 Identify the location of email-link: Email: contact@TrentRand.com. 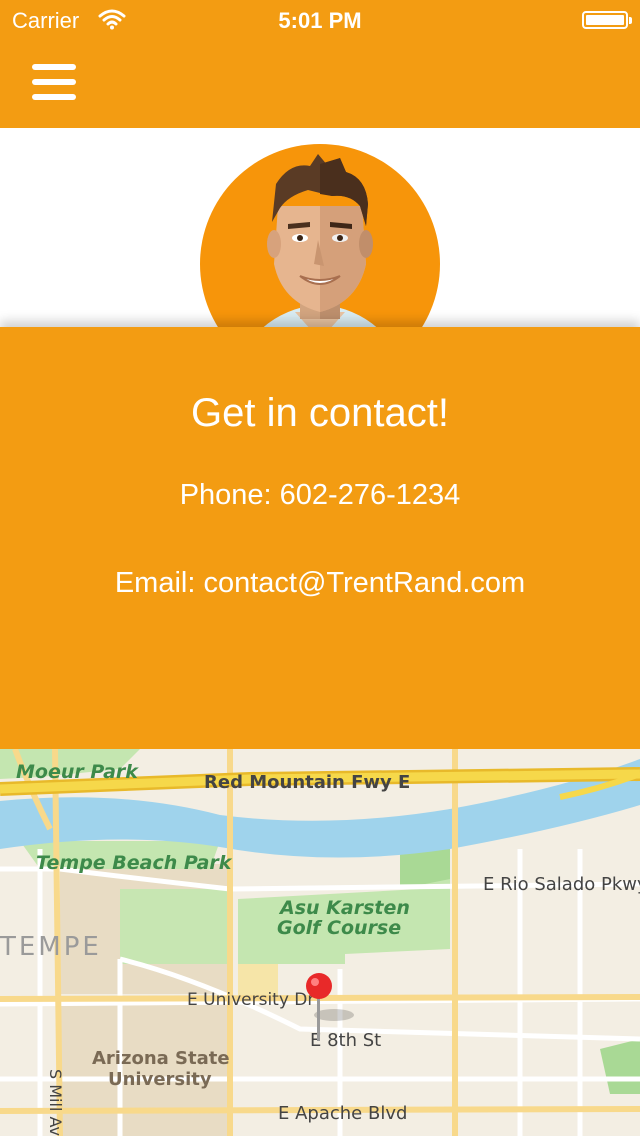
(320, 583).